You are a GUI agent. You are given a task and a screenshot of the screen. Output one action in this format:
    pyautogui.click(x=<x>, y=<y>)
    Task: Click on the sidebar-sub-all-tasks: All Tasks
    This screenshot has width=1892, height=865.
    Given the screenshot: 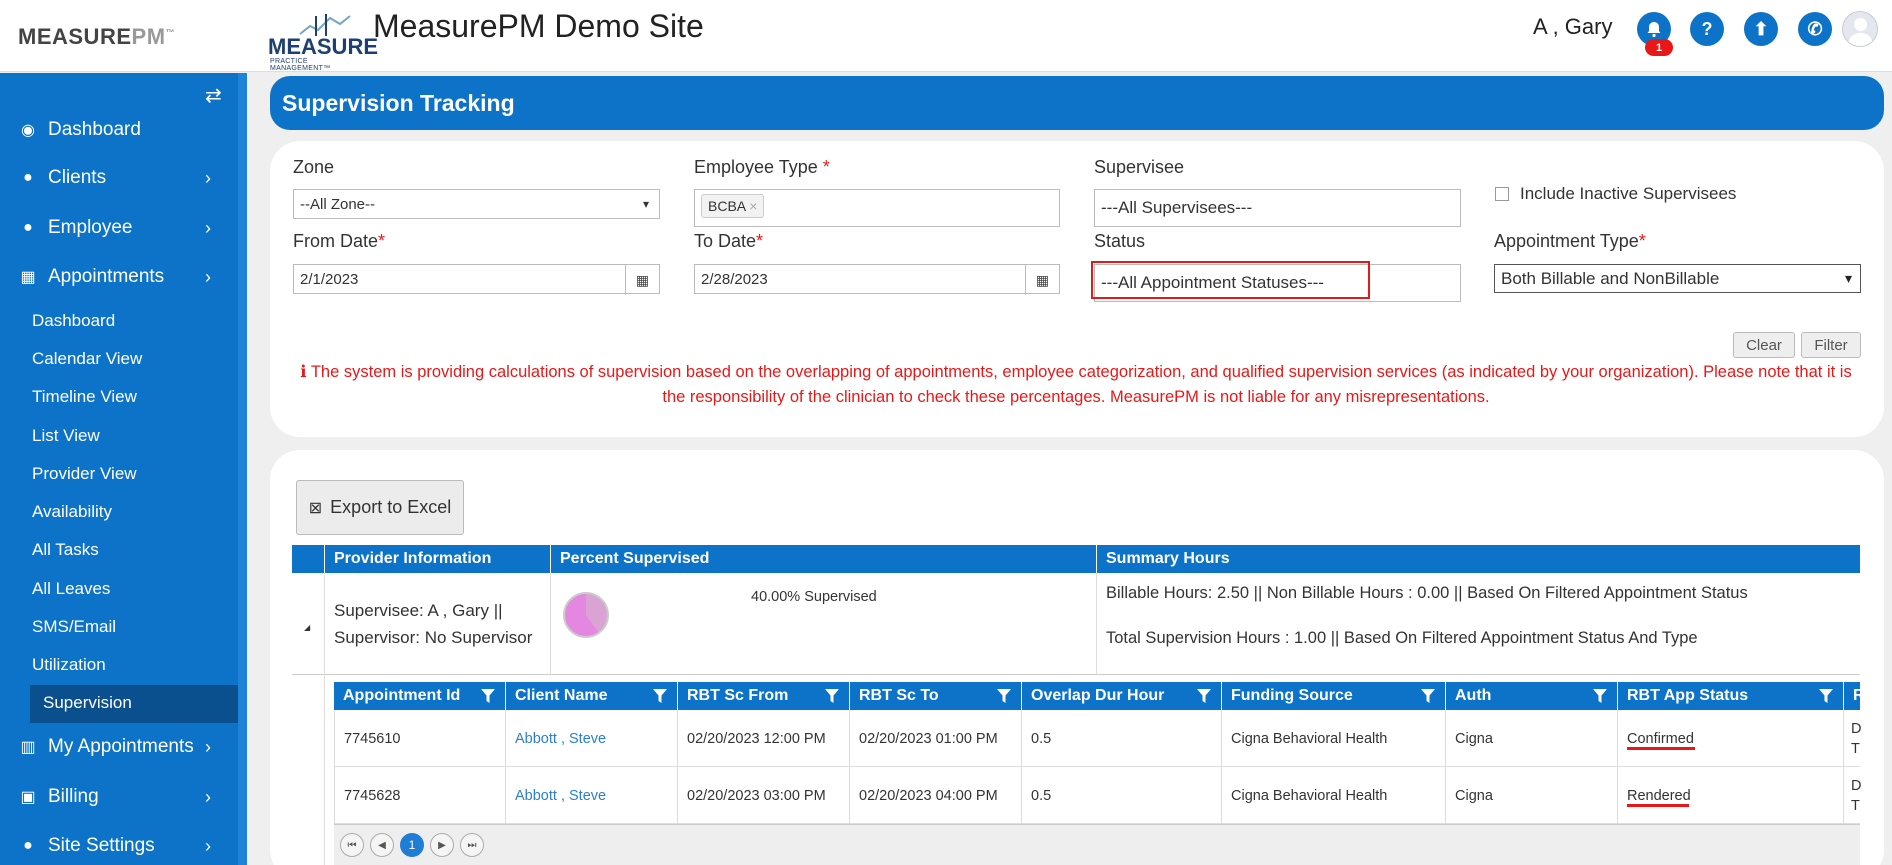 What is the action you would take?
    pyautogui.click(x=65, y=550)
    